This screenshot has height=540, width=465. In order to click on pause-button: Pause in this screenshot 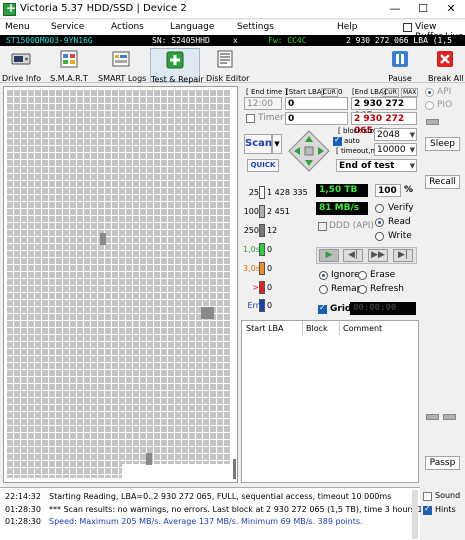, I will do `click(400, 65)`.